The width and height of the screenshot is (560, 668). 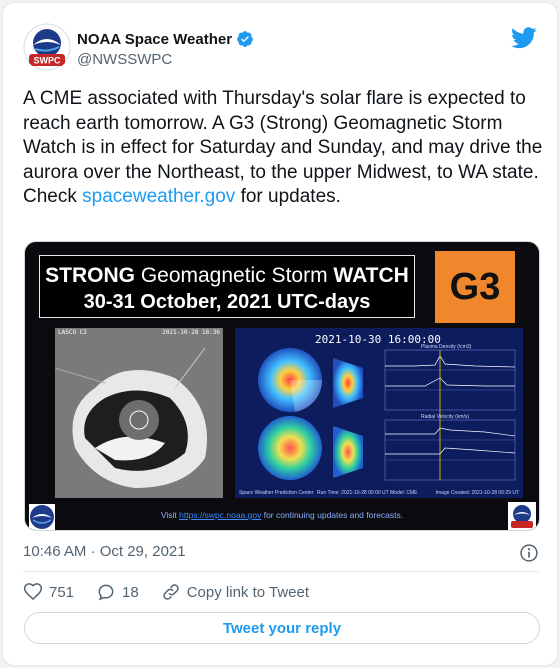 What do you see at coordinates (522, 516) in the screenshot?
I see `swpc-logo-icon` at bounding box center [522, 516].